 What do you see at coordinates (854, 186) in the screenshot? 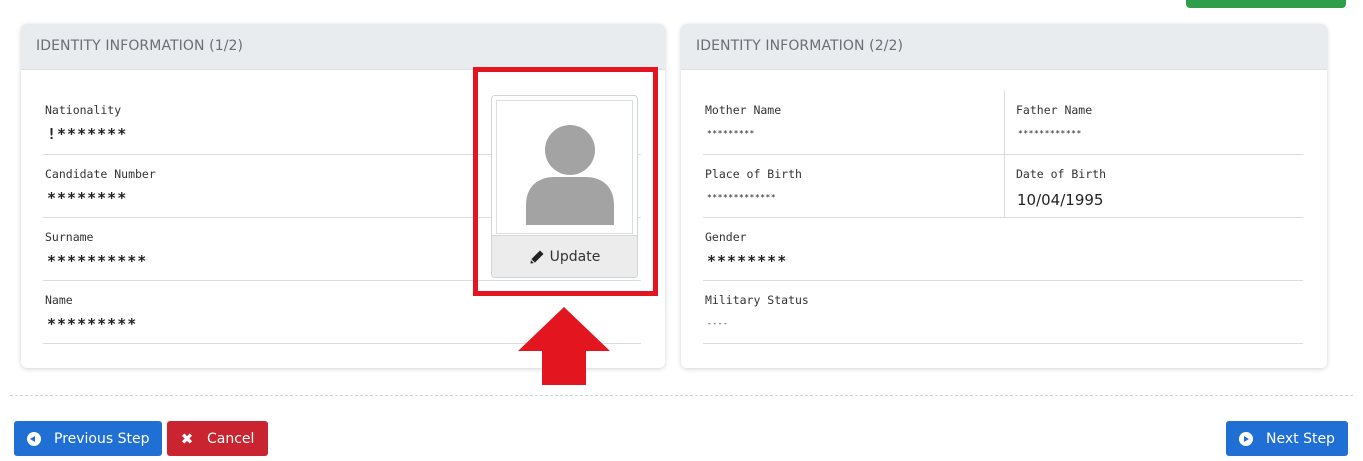
I see `place-of-birth-field: Place of Birth *************` at bounding box center [854, 186].